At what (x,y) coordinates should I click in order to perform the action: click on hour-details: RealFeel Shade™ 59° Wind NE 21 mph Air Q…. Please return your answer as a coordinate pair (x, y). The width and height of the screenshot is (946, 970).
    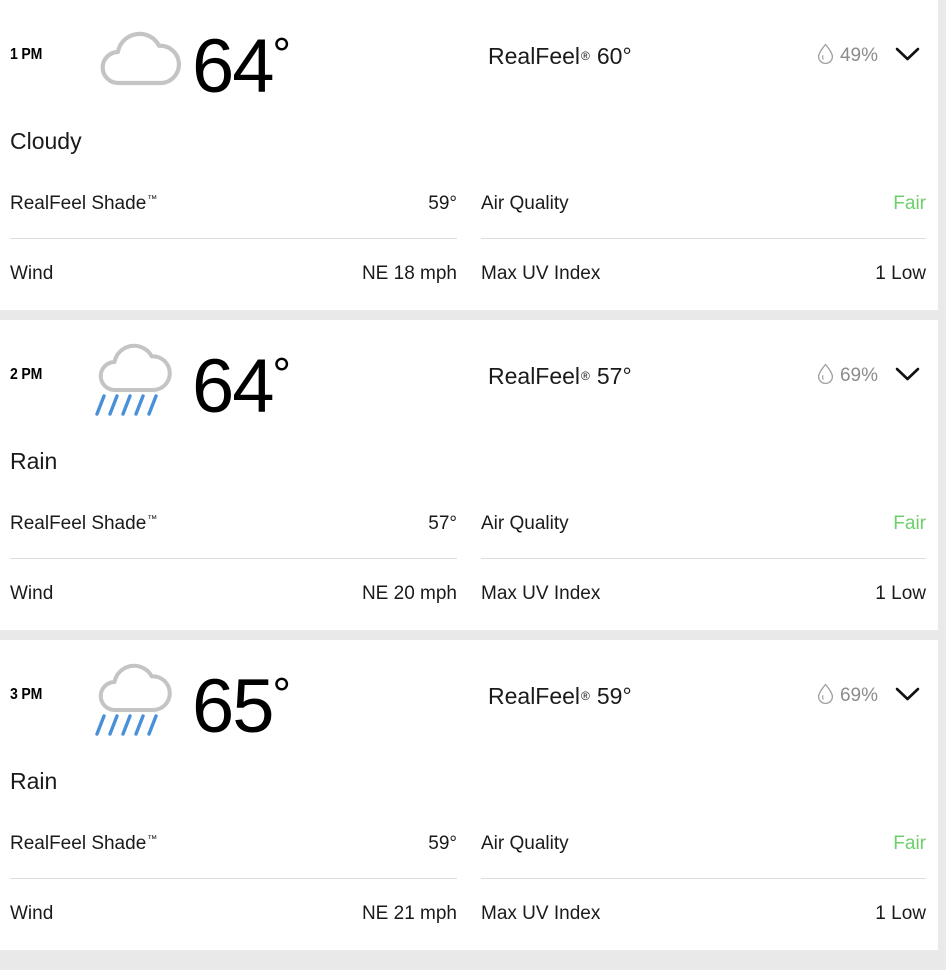
    Looking at the image, I should click on (469, 879).